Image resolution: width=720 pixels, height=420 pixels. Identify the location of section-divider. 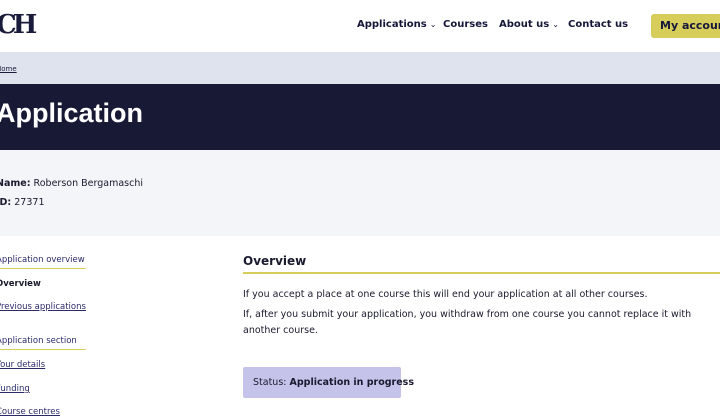
(481, 273).